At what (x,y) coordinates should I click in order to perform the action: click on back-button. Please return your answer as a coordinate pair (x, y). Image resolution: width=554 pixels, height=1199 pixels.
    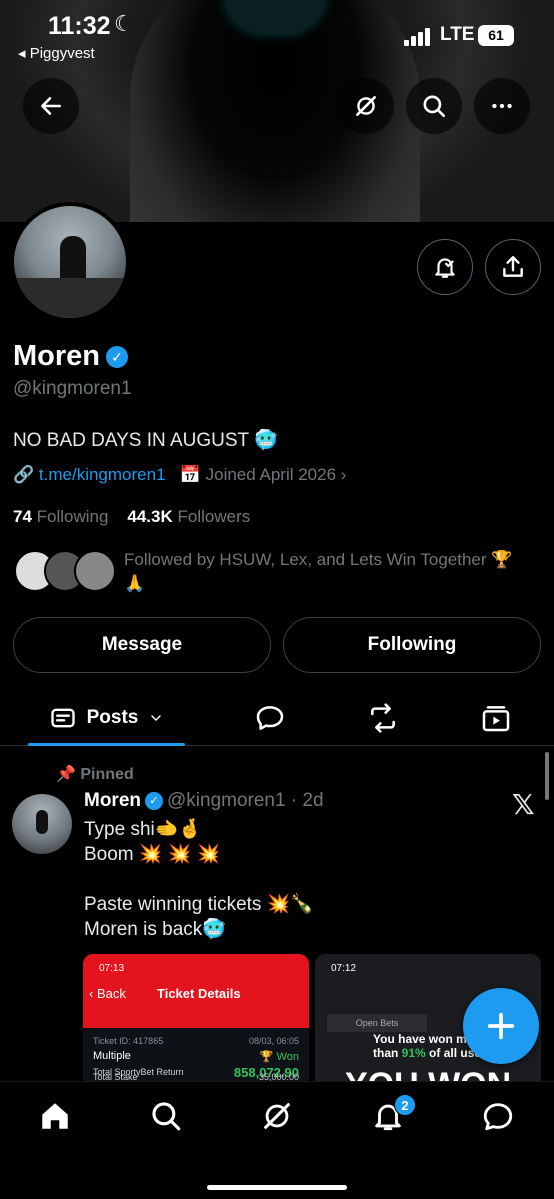
    Looking at the image, I should click on (51, 106).